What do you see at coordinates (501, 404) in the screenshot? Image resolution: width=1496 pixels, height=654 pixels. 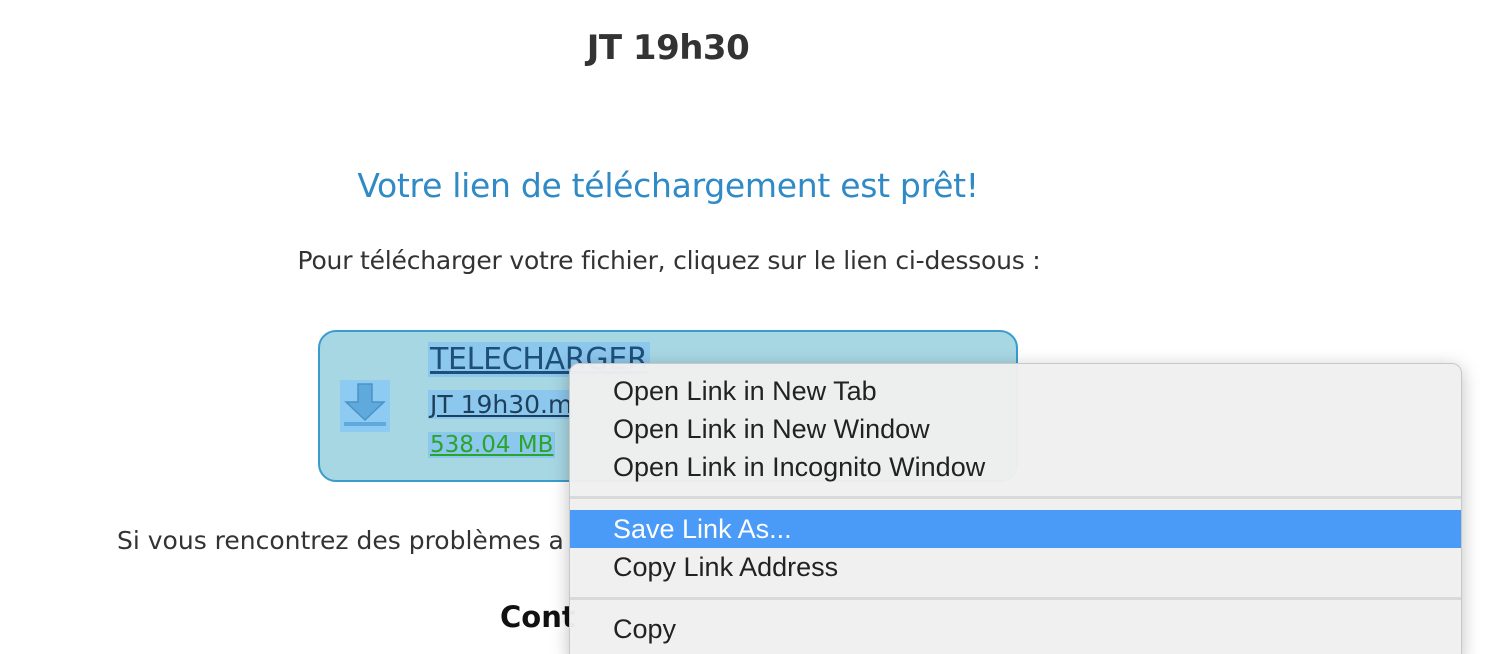 I see `file-name-link: JT 19h30.m` at bounding box center [501, 404].